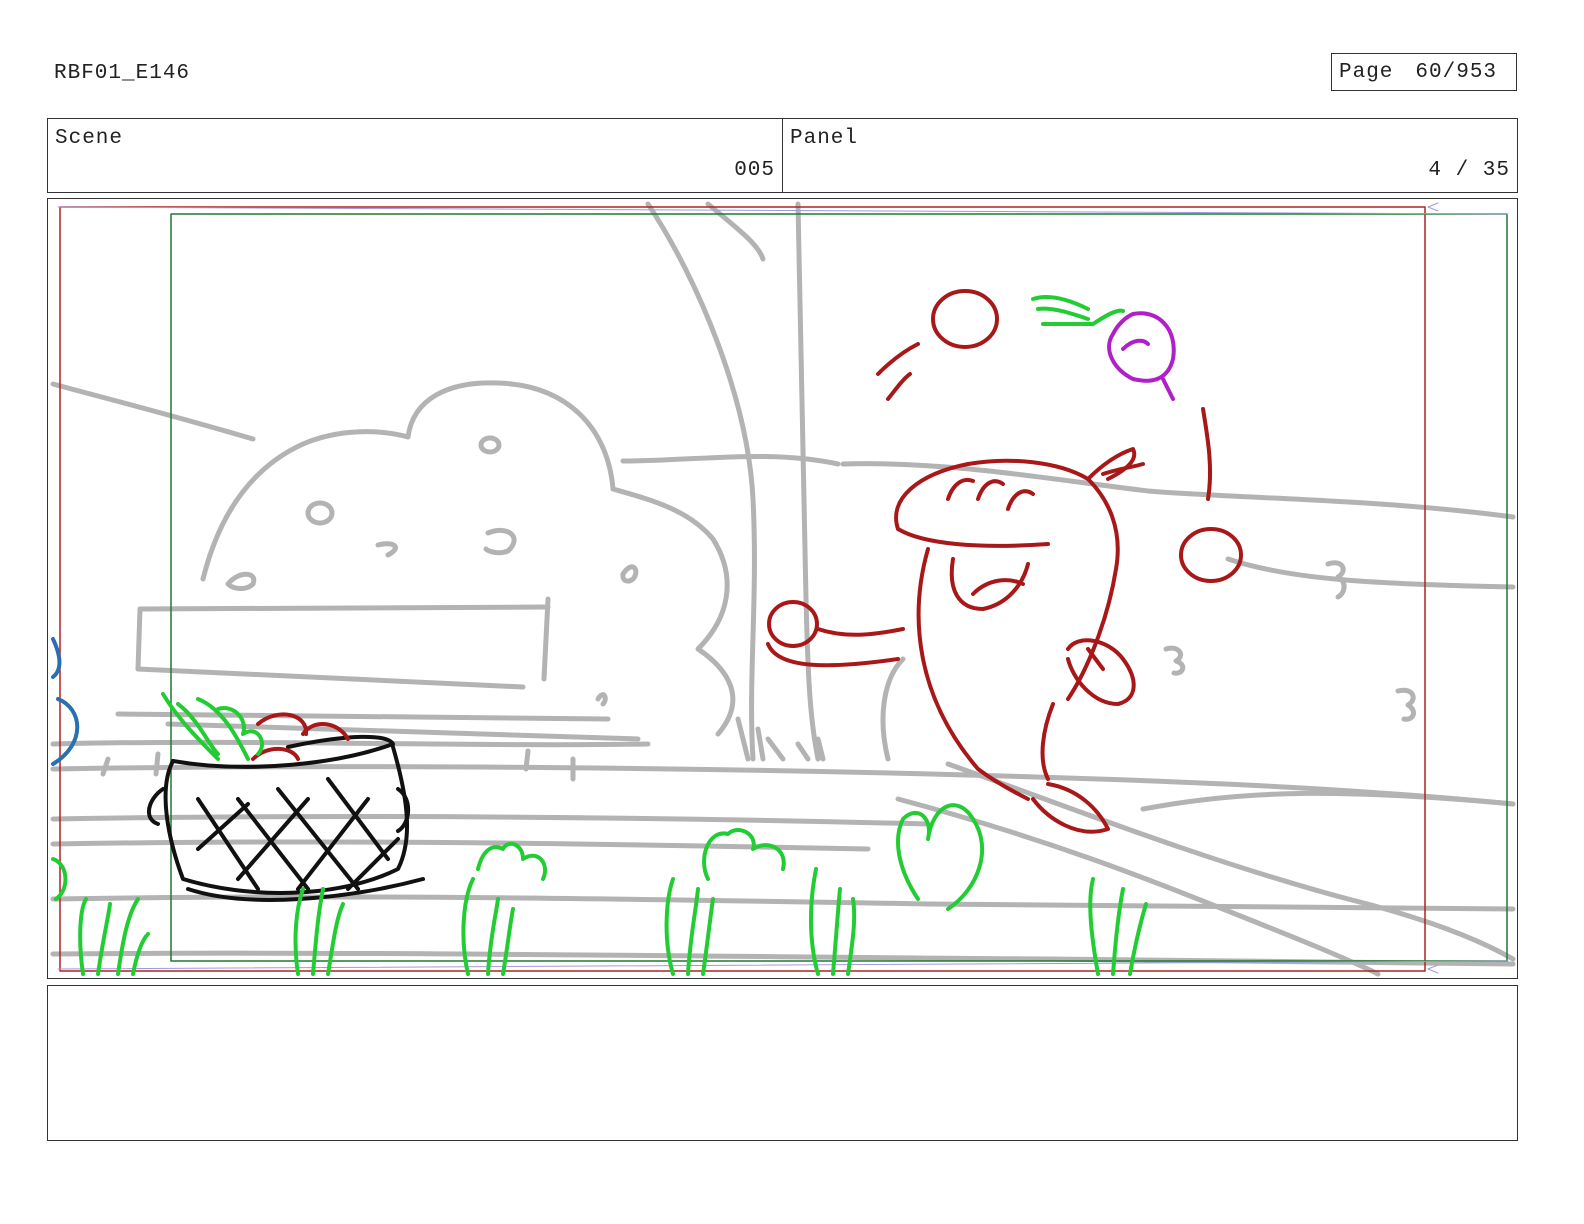 This screenshot has width=1584, height=1224. I want to click on notes-text, so click(782, 996).